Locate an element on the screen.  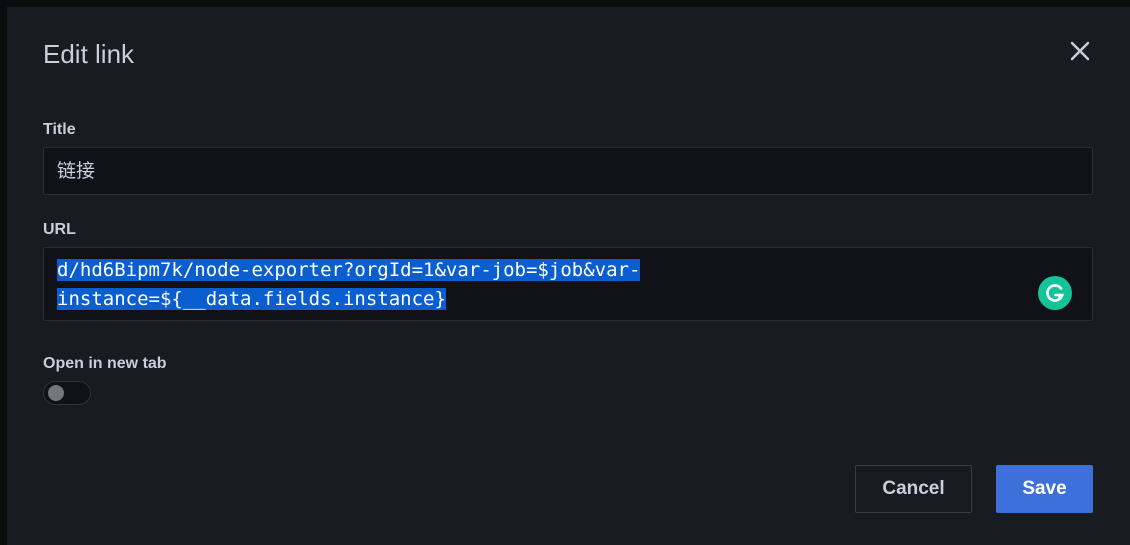
close-button is located at coordinates (1080, 51).